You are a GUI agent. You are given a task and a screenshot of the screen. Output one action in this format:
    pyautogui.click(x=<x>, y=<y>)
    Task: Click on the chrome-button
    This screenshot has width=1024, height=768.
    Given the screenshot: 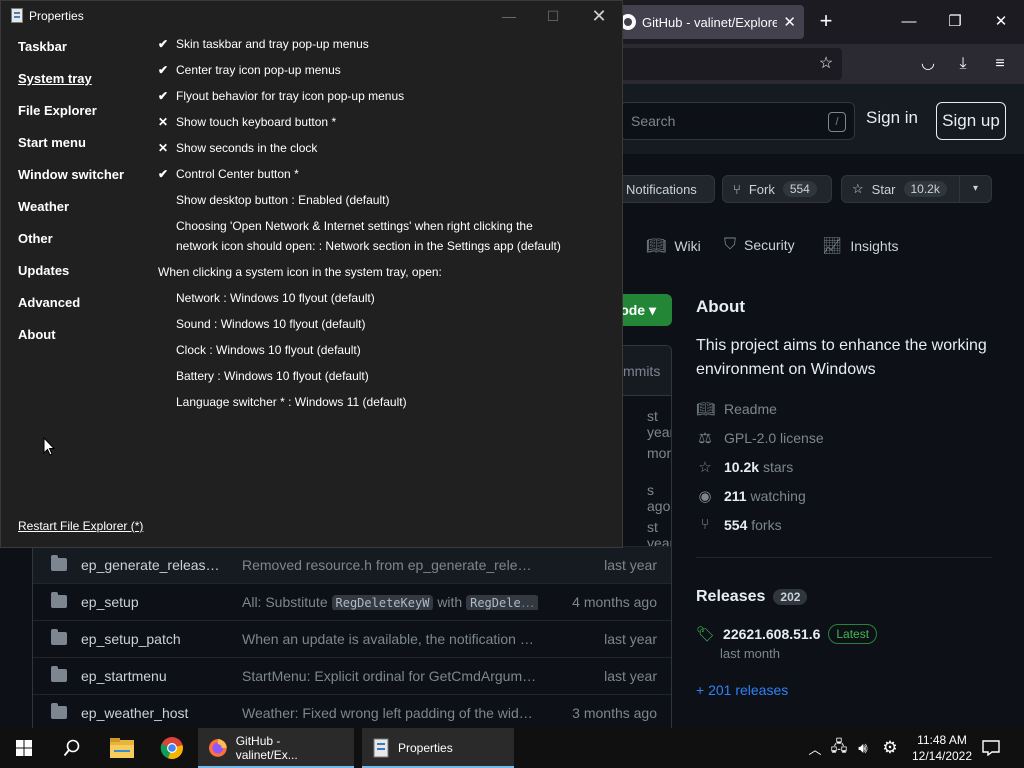 What is the action you would take?
    pyautogui.click(x=172, y=748)
    